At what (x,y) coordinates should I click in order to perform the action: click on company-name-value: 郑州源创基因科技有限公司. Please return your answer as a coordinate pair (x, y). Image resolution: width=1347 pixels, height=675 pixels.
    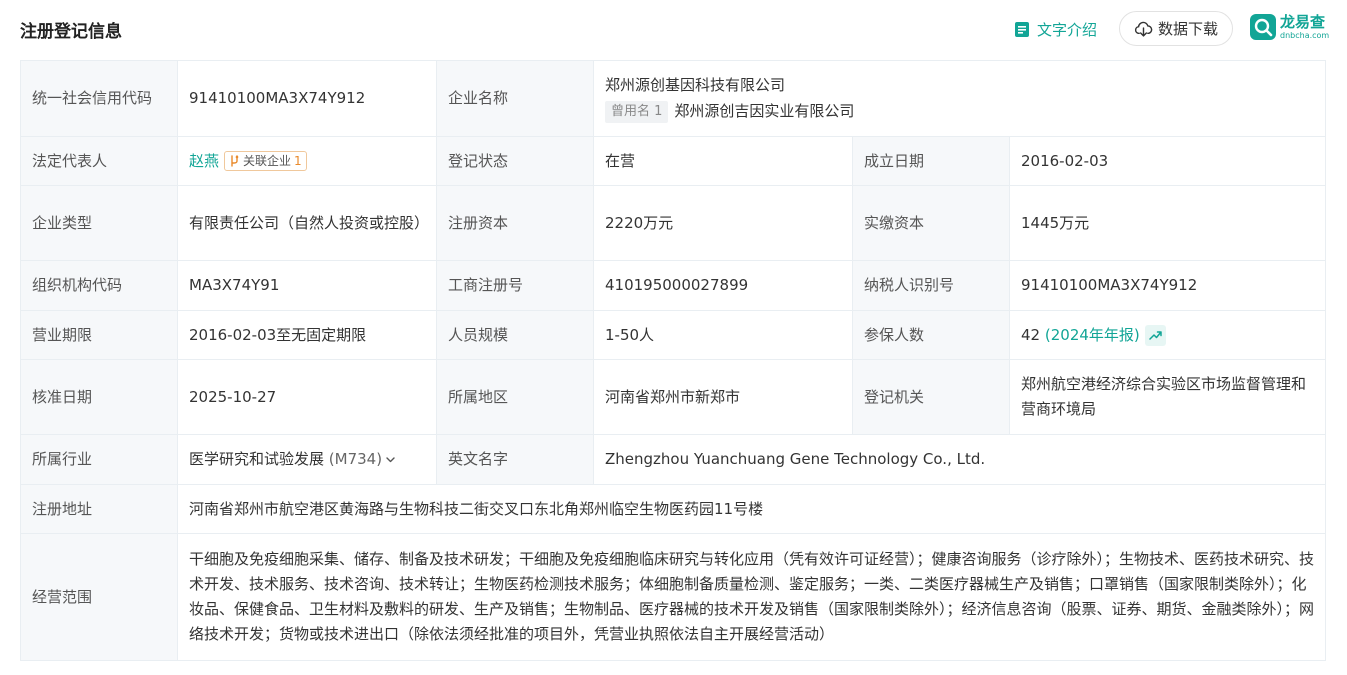
    Looking at the image, I should click on (695, 85).